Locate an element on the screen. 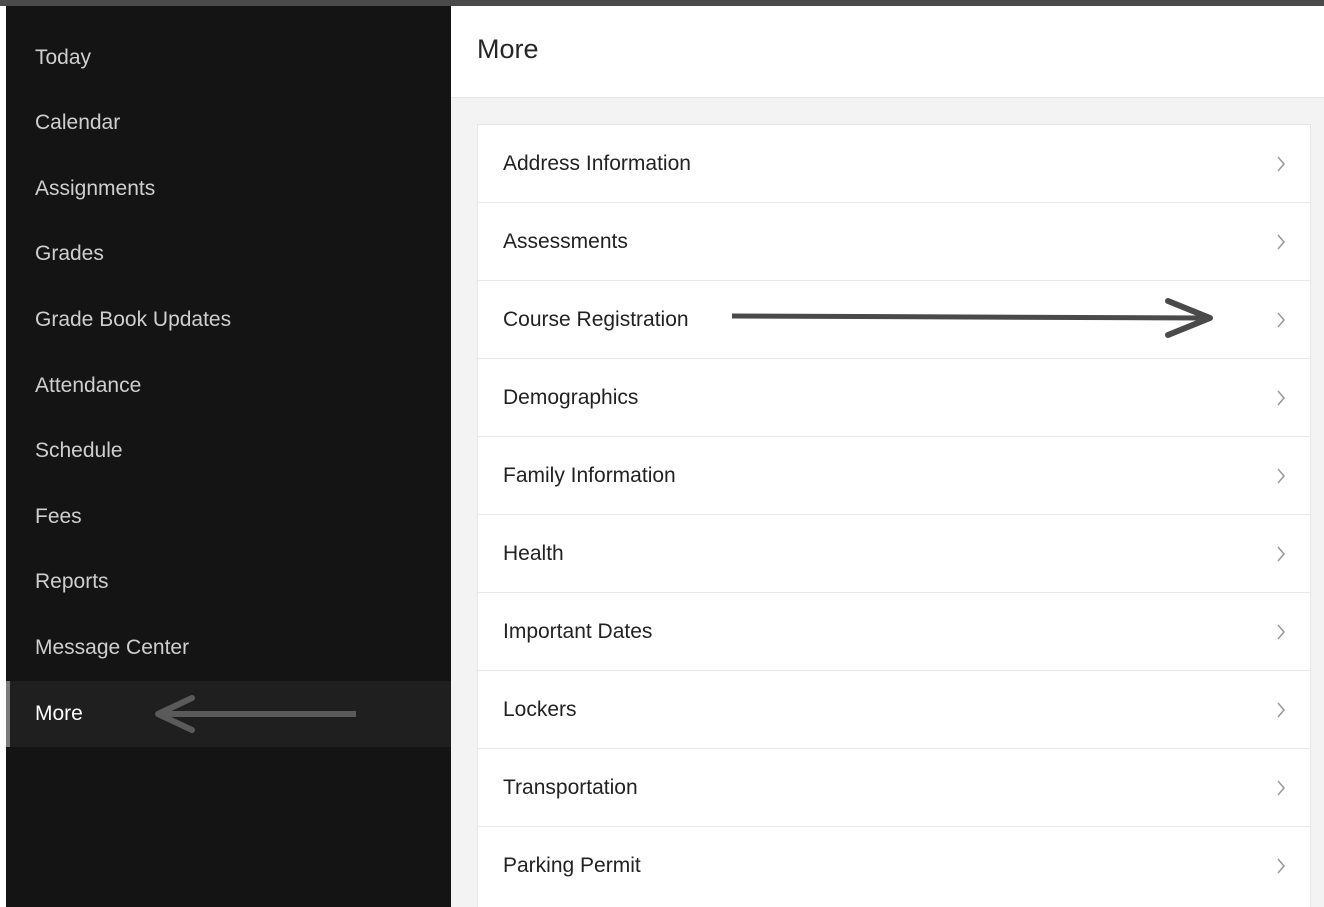 This screenshot has width=1324, height=907. list-item-lockers: Lockers is located at coordinates (894, 710).